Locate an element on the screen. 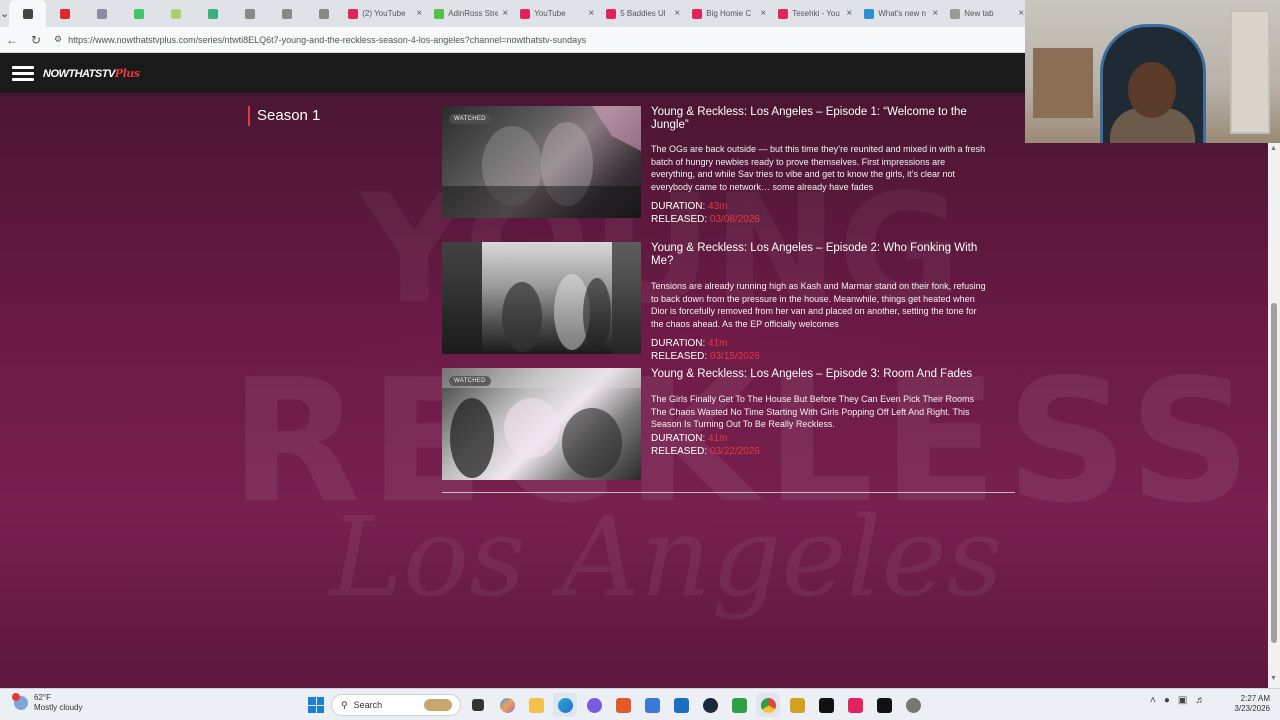 This screenshot has width=1280, height=720. hamburger-menu-icon is located at coordinates (23, 73).